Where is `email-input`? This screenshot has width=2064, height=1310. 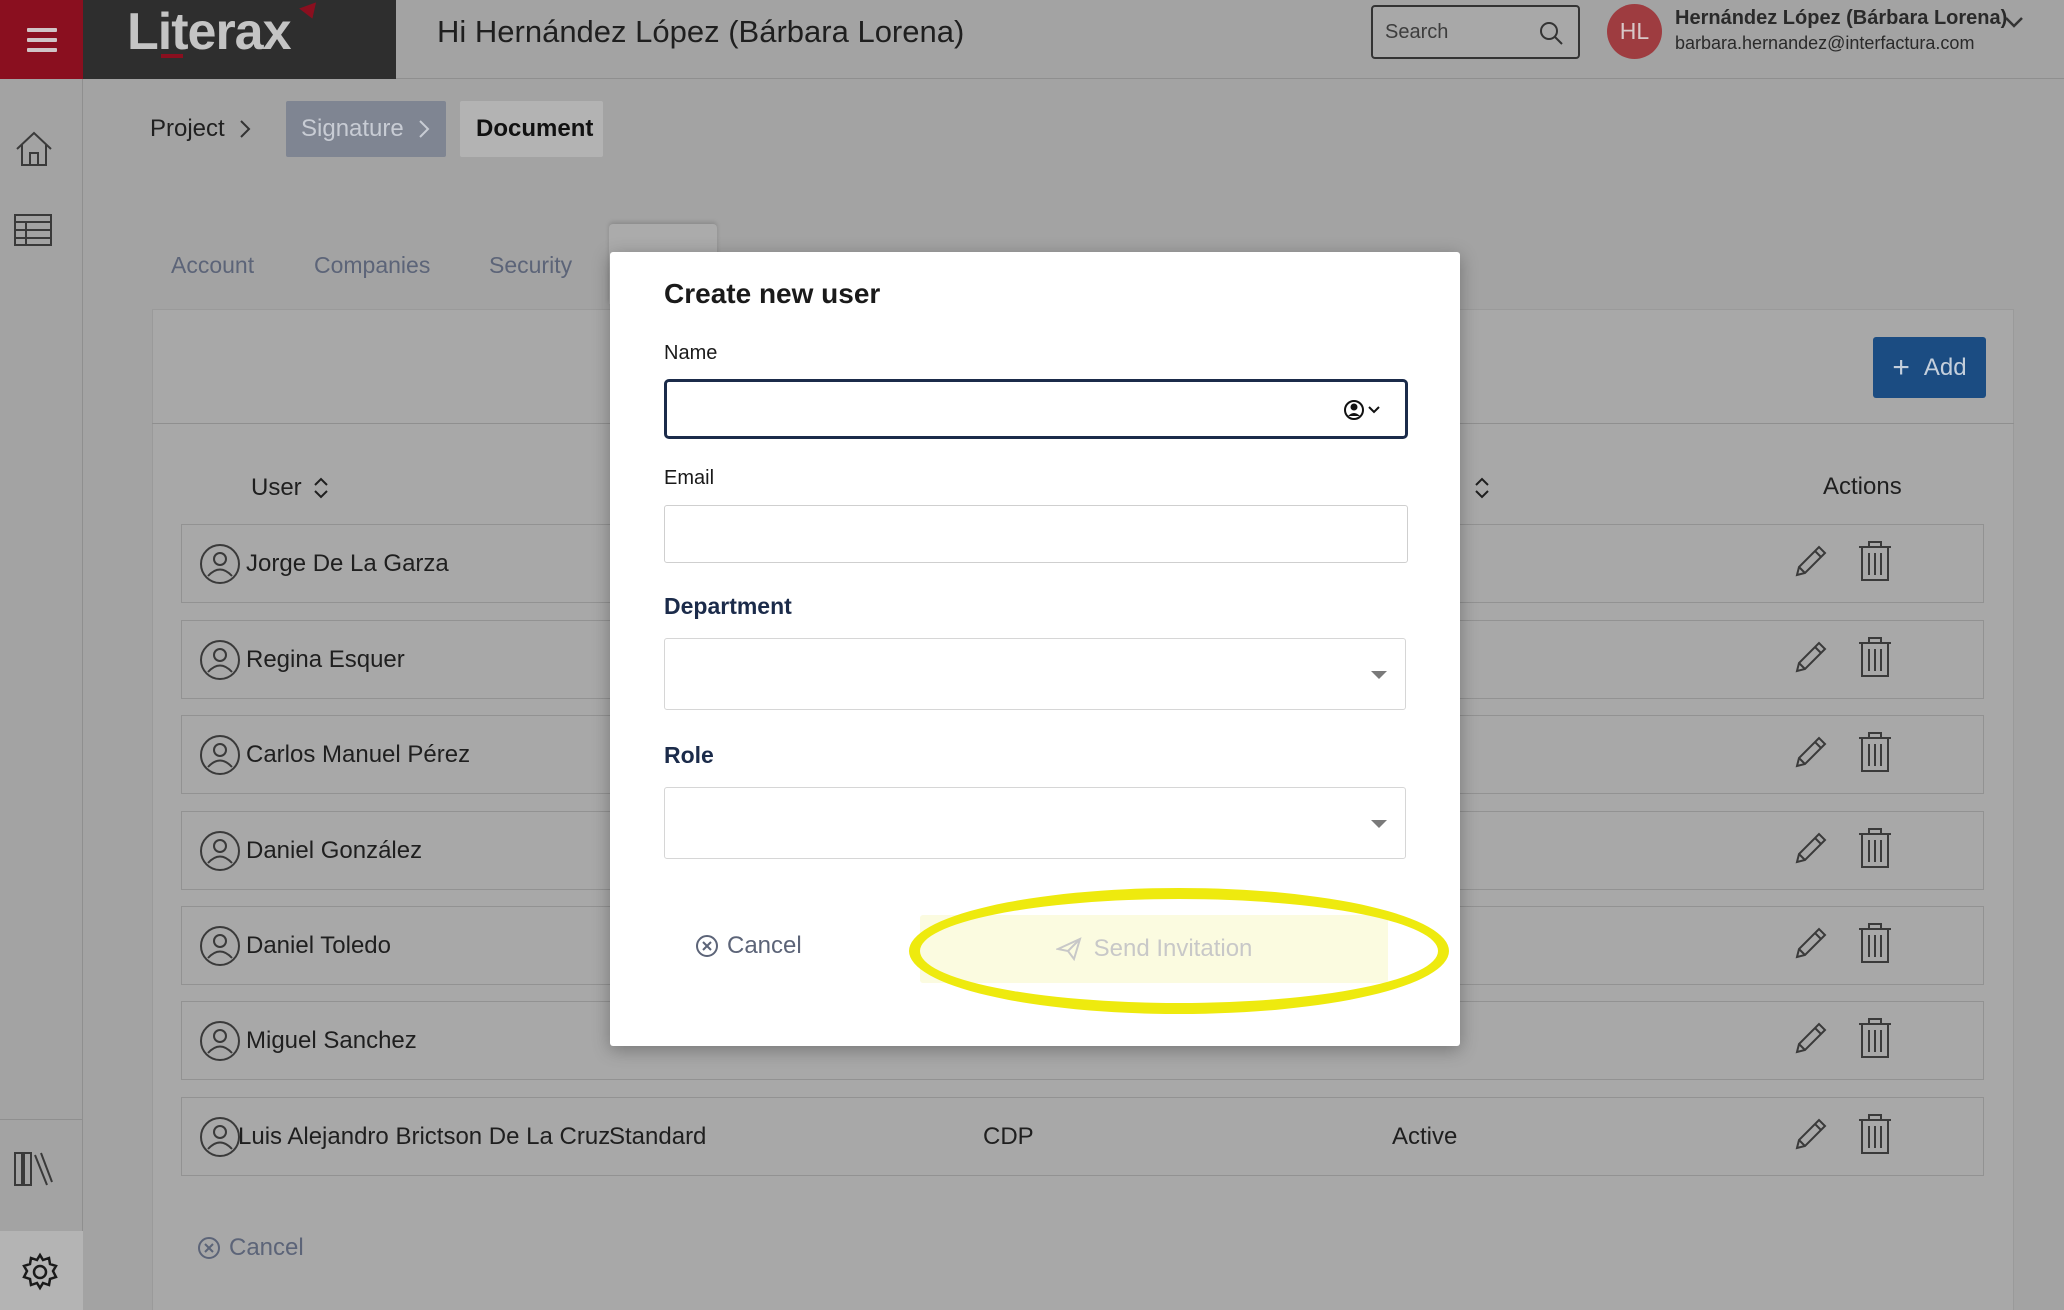 email-input is located at coordinates (1036, 534).